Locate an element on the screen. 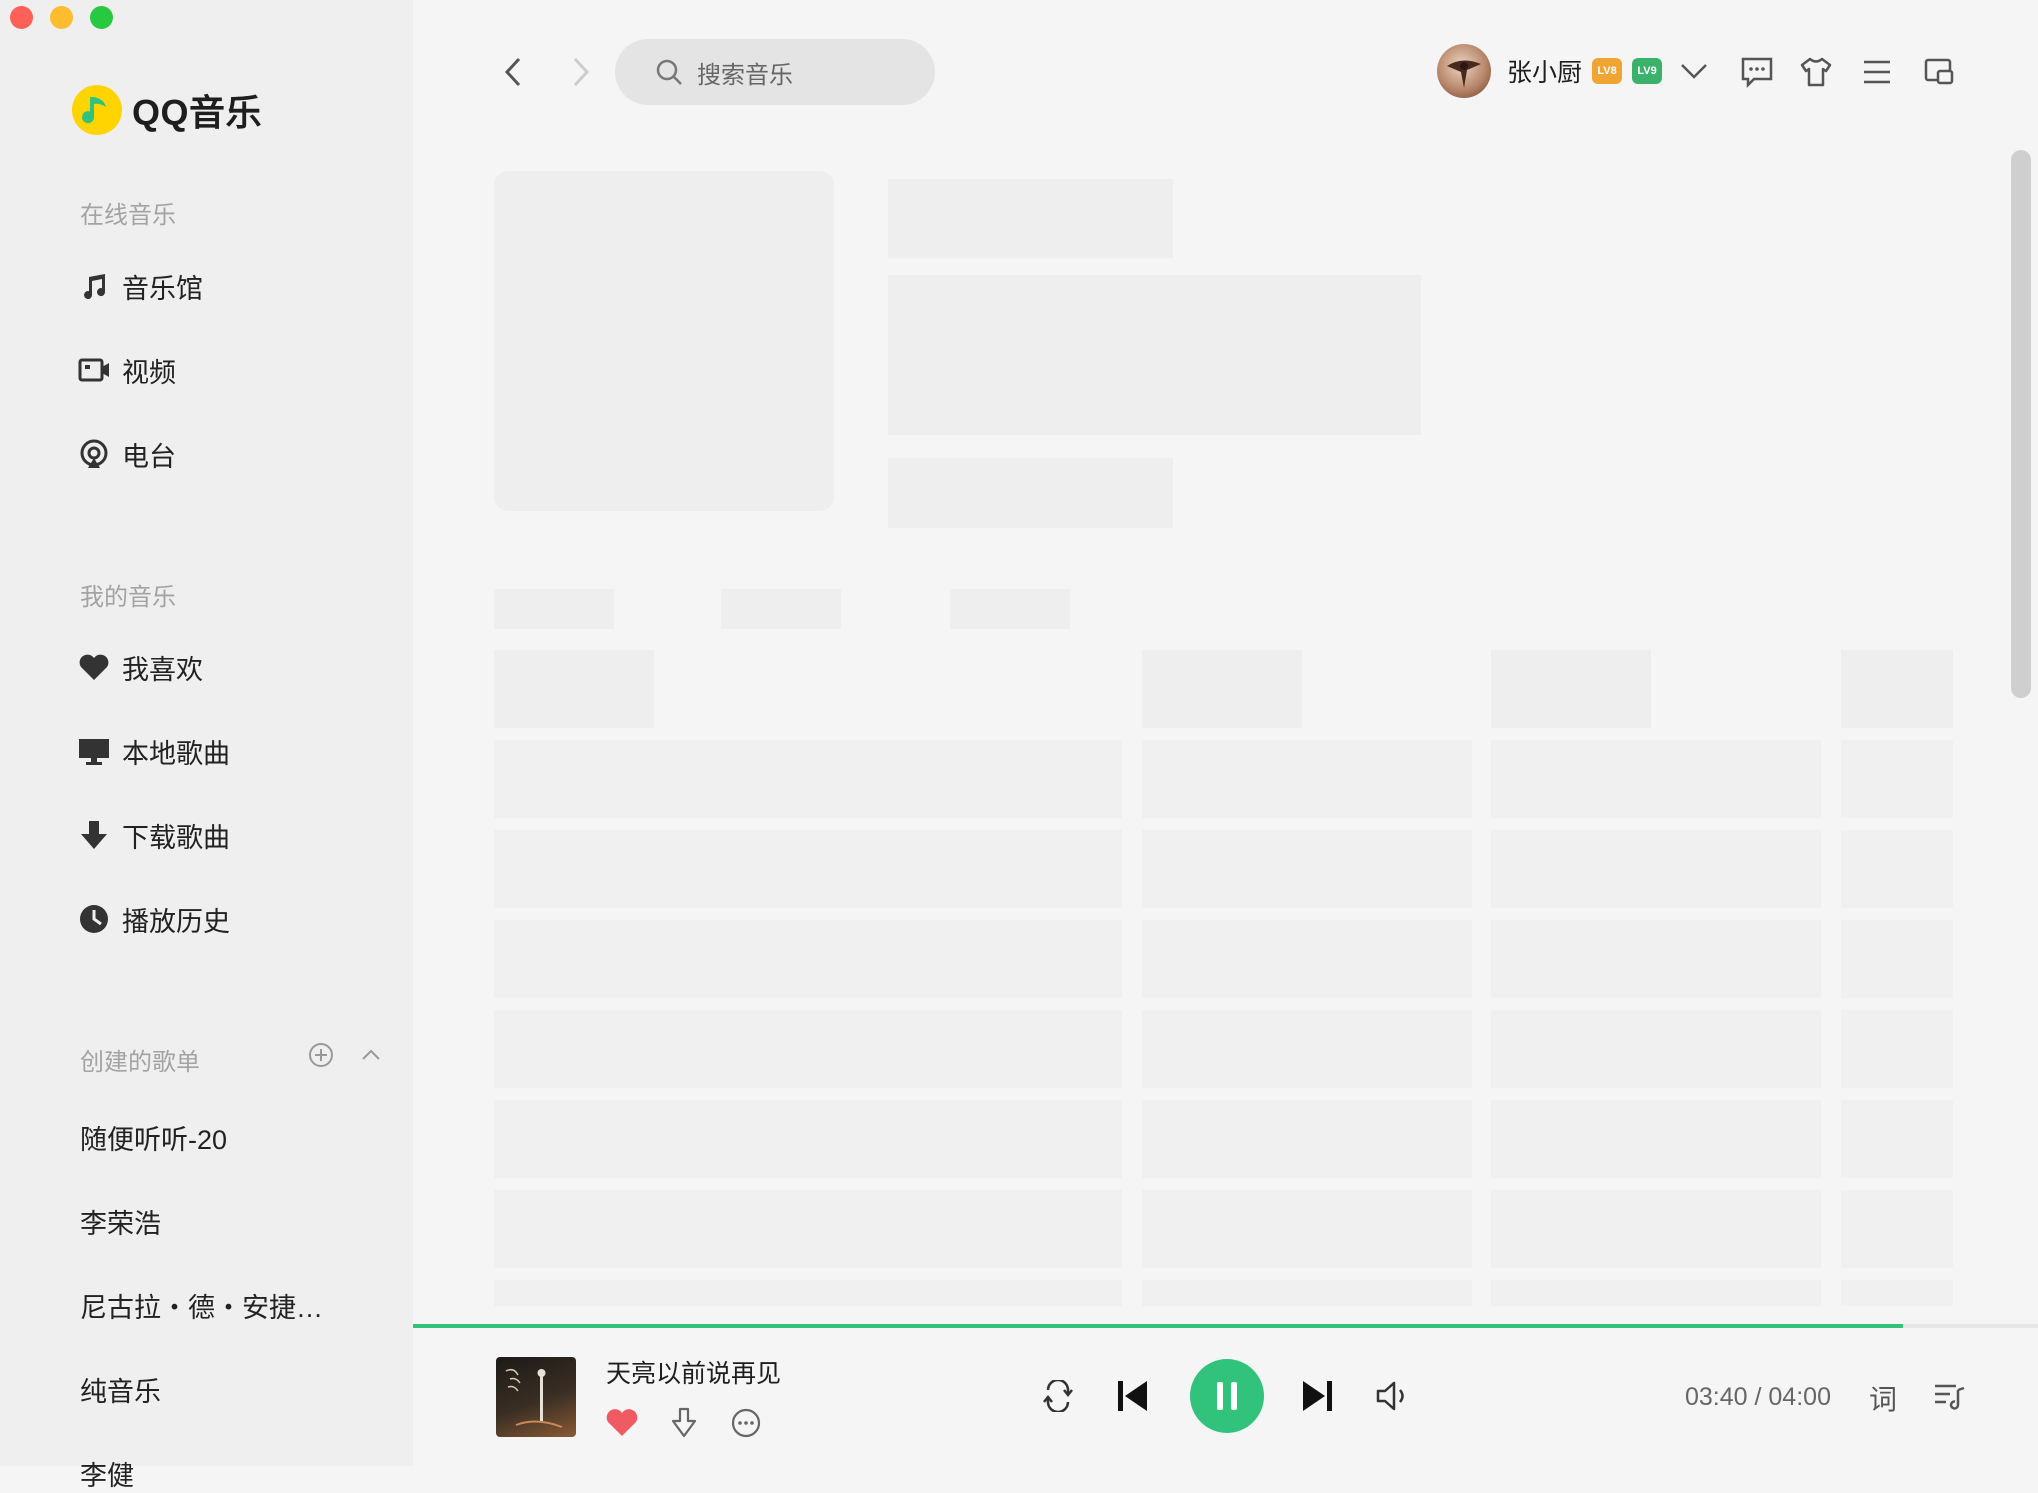  menu-hamburger-icon is located at coordinates (1877, 72).